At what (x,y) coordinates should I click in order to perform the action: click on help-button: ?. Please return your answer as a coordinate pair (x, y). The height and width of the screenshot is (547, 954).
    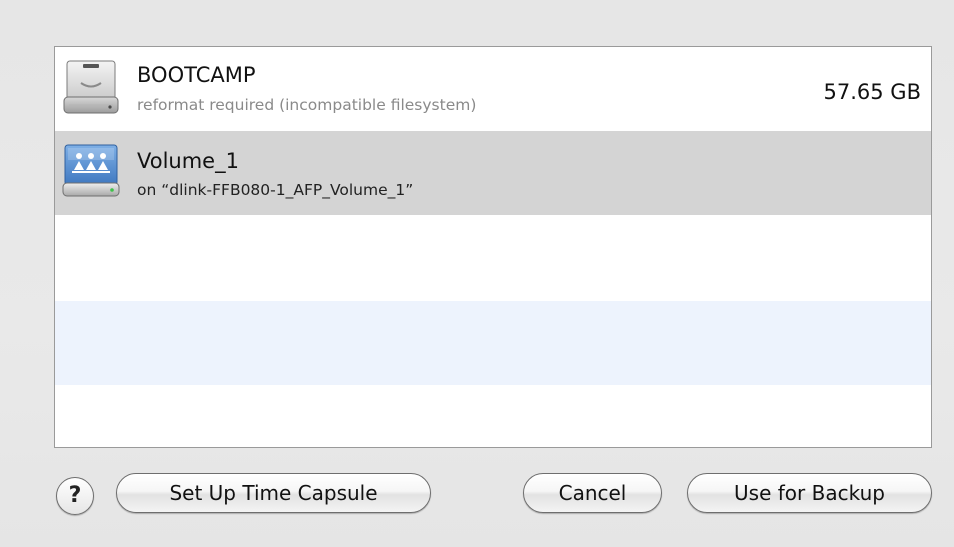
    Looking at the image, I should click on (75, 496).